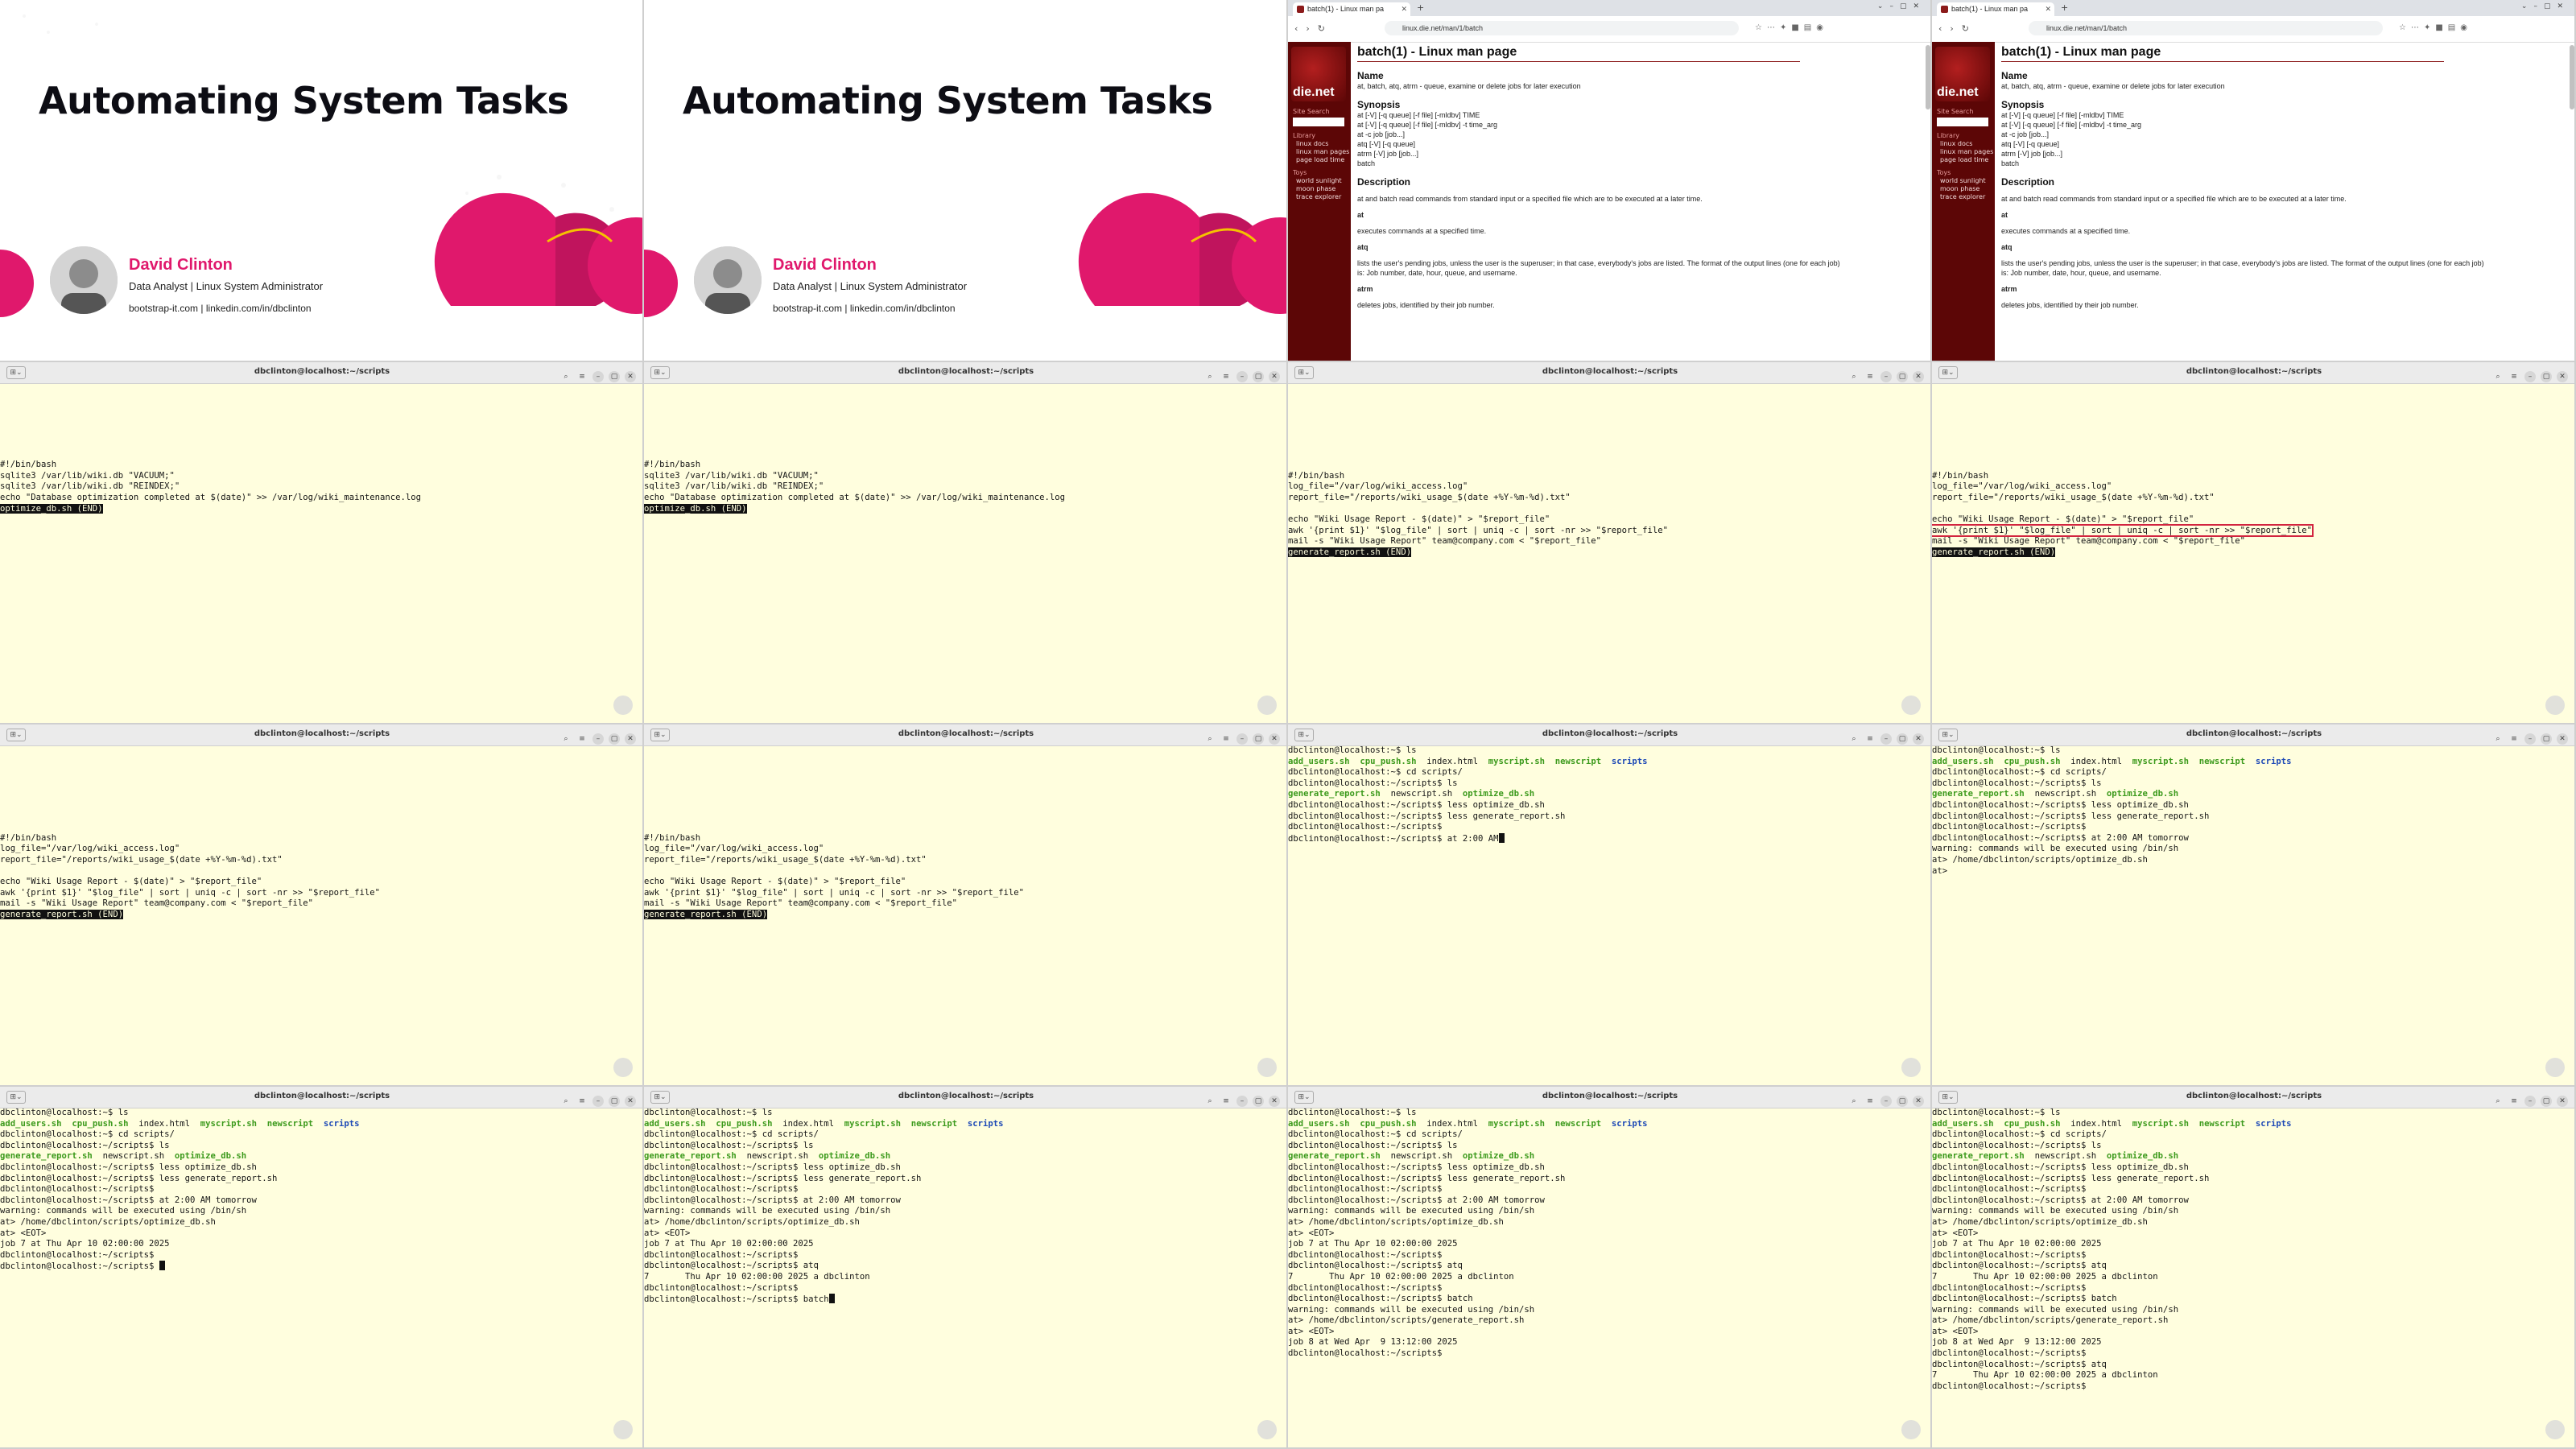 Image resolution: width=2576 pixels, height=1449 pixels. Describe the element at coordinates (1966, 144) in the screenshot. I see `library-link: linux docs` at that location.